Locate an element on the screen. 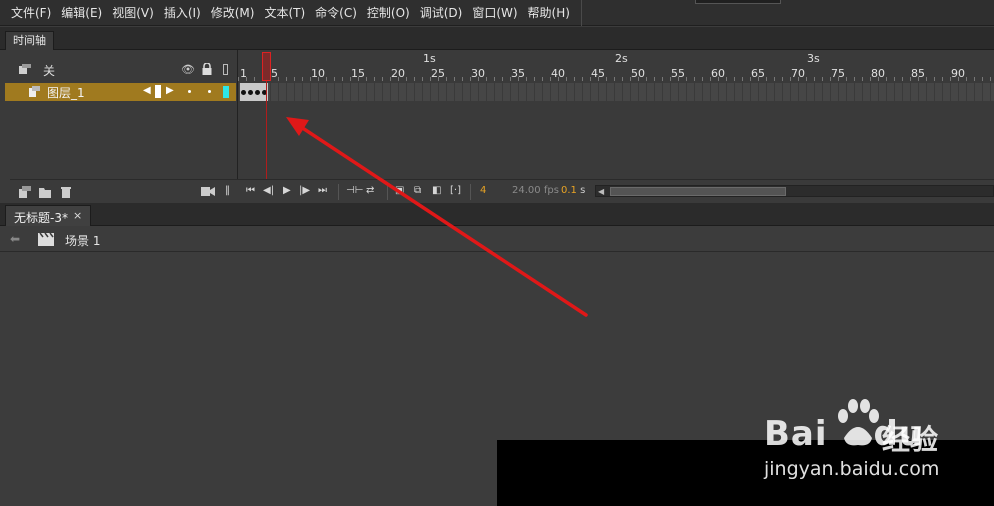 The image size is (994, 506). trash-icon is located at coordinates (66, 192).